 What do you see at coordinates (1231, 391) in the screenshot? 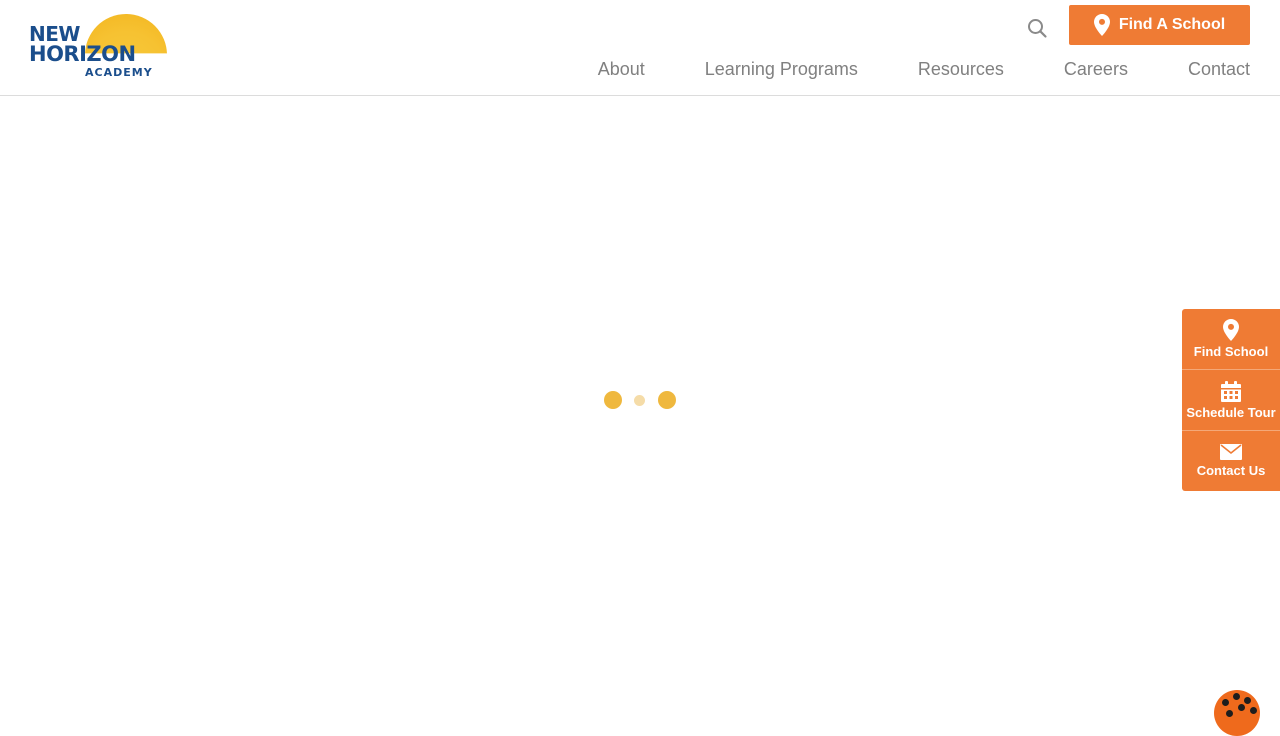
I see `calendar-icon` at bounding box center [1231, 391].